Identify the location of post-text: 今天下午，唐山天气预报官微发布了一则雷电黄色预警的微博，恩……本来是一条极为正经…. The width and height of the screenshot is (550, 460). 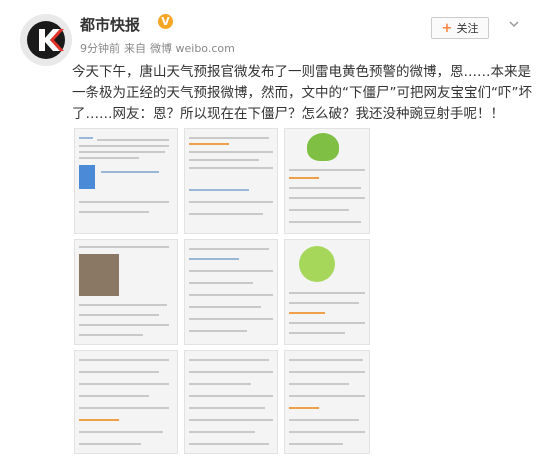
(302, 93).